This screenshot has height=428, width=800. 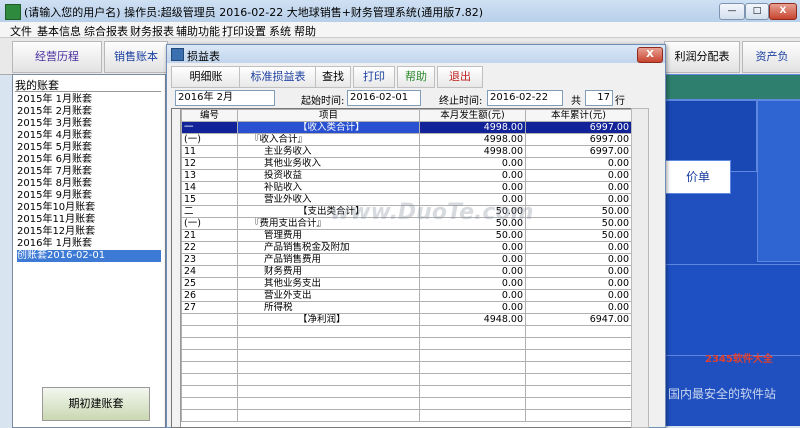 What do you see at coordinates (333, 77) in the screenshot?
I see `find-button: 查找` at bounding box center [333, 77].